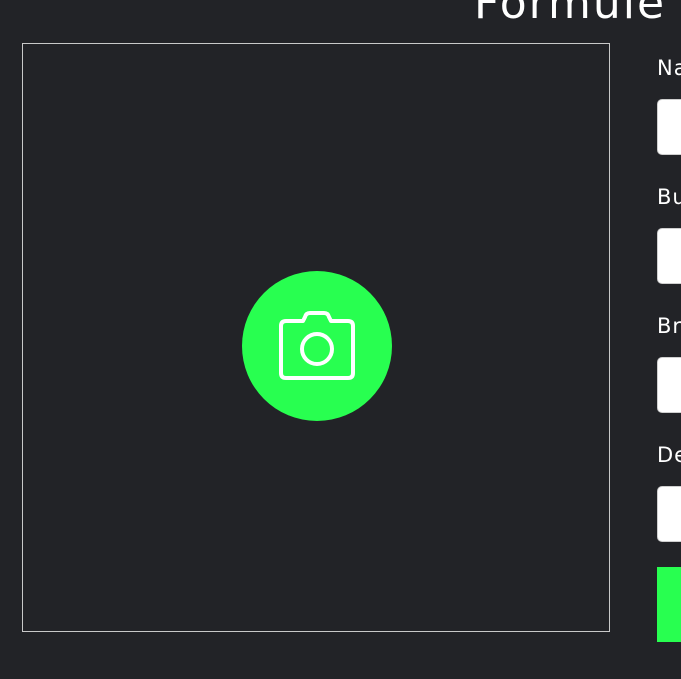 The height and width of the screenshot is (679, 681). Describe the element at coordinates (570, 14) in the screenshot. I see `page-title: Formulé` at that location.